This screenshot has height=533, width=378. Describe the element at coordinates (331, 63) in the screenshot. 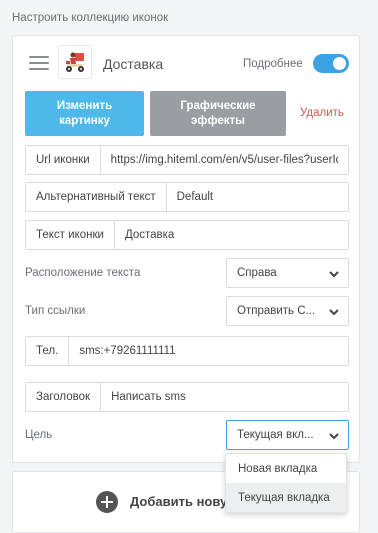

I see `details-toggle` at that location.